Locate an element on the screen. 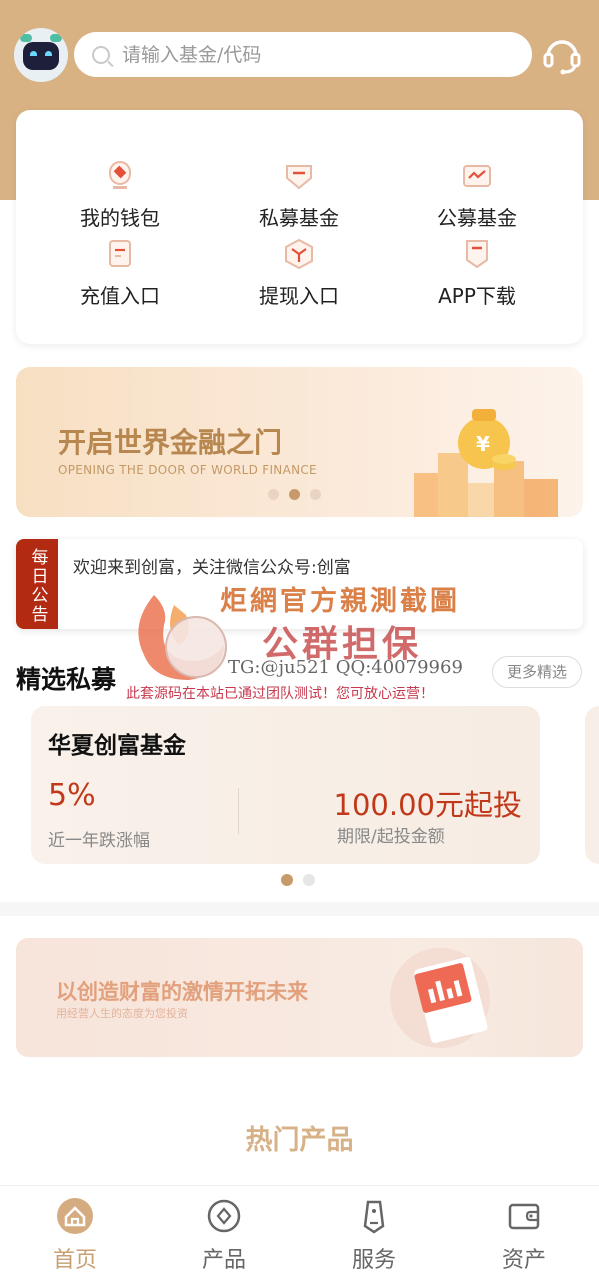 The image size is (599, 1278). search-bar is located at coordinates (303, 54).